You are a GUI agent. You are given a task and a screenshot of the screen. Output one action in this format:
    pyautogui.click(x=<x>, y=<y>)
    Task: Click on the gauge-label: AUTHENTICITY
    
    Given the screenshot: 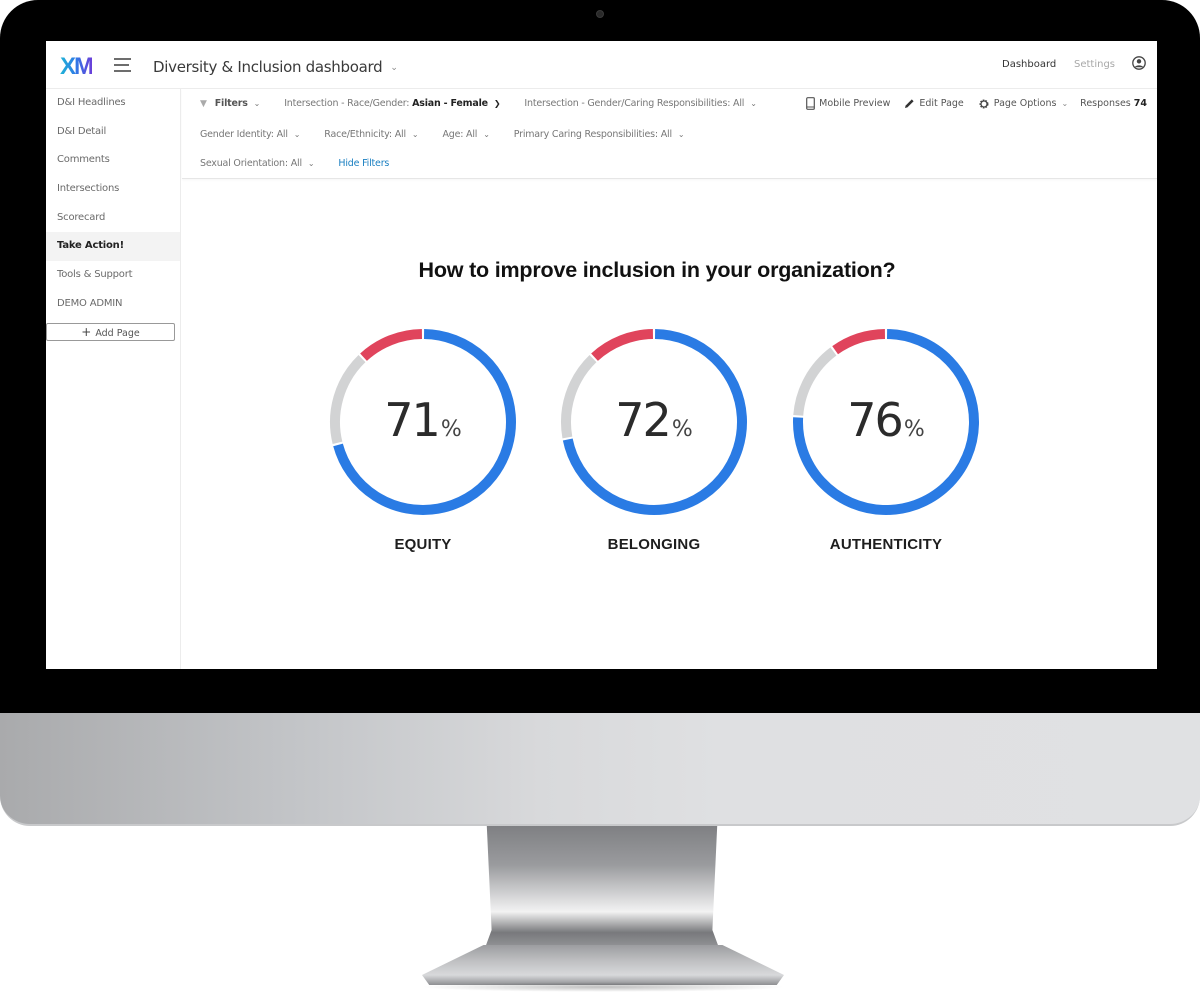 What is the action you would take?
    pyautogui.click(x=886, y=544)
    